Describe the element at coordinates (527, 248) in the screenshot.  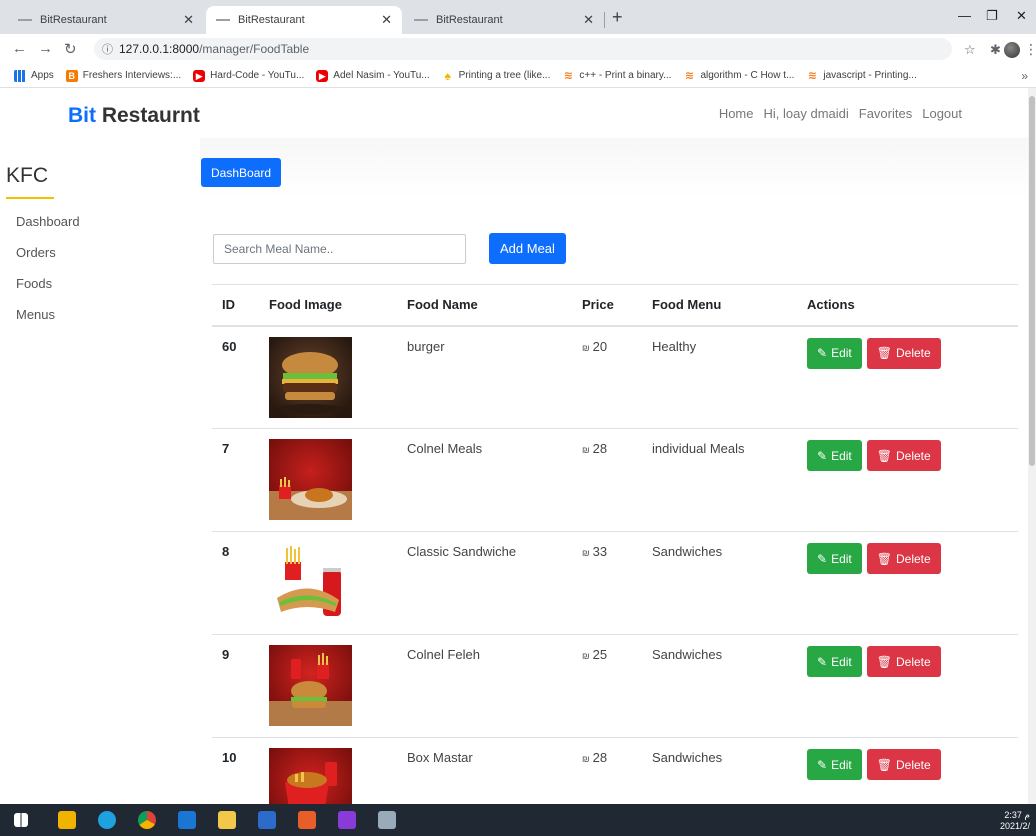
I see `add-meal-button: Add Meal` at that location.